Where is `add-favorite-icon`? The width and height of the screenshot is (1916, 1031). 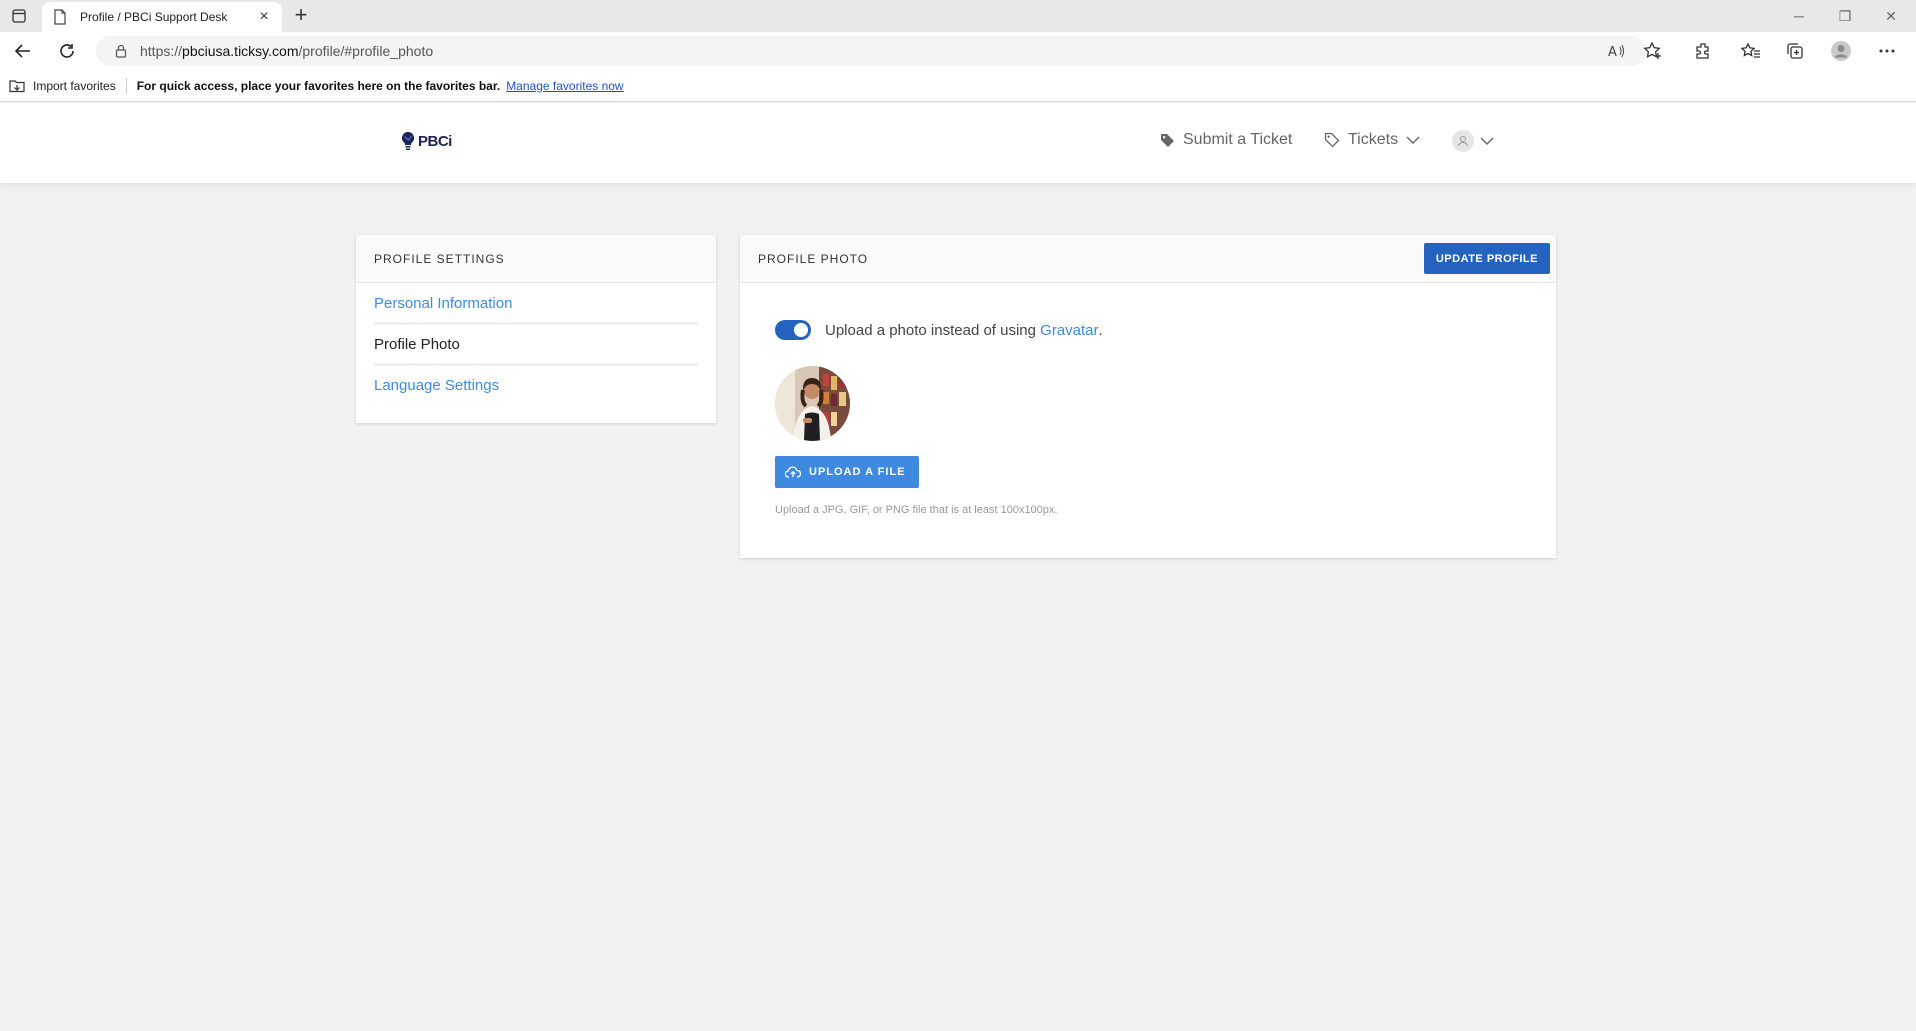 add-favorite-icon is located at coordinates (1653, 51).